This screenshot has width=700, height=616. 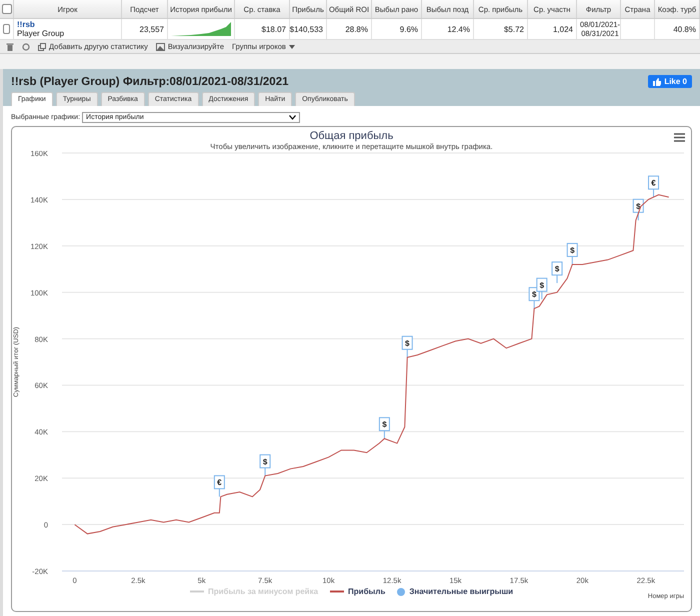 I want to click on panel-title: !!rsb (Player Group) Фильтр:08/01/2021-08/31/2021, so click(x=149, y=82).